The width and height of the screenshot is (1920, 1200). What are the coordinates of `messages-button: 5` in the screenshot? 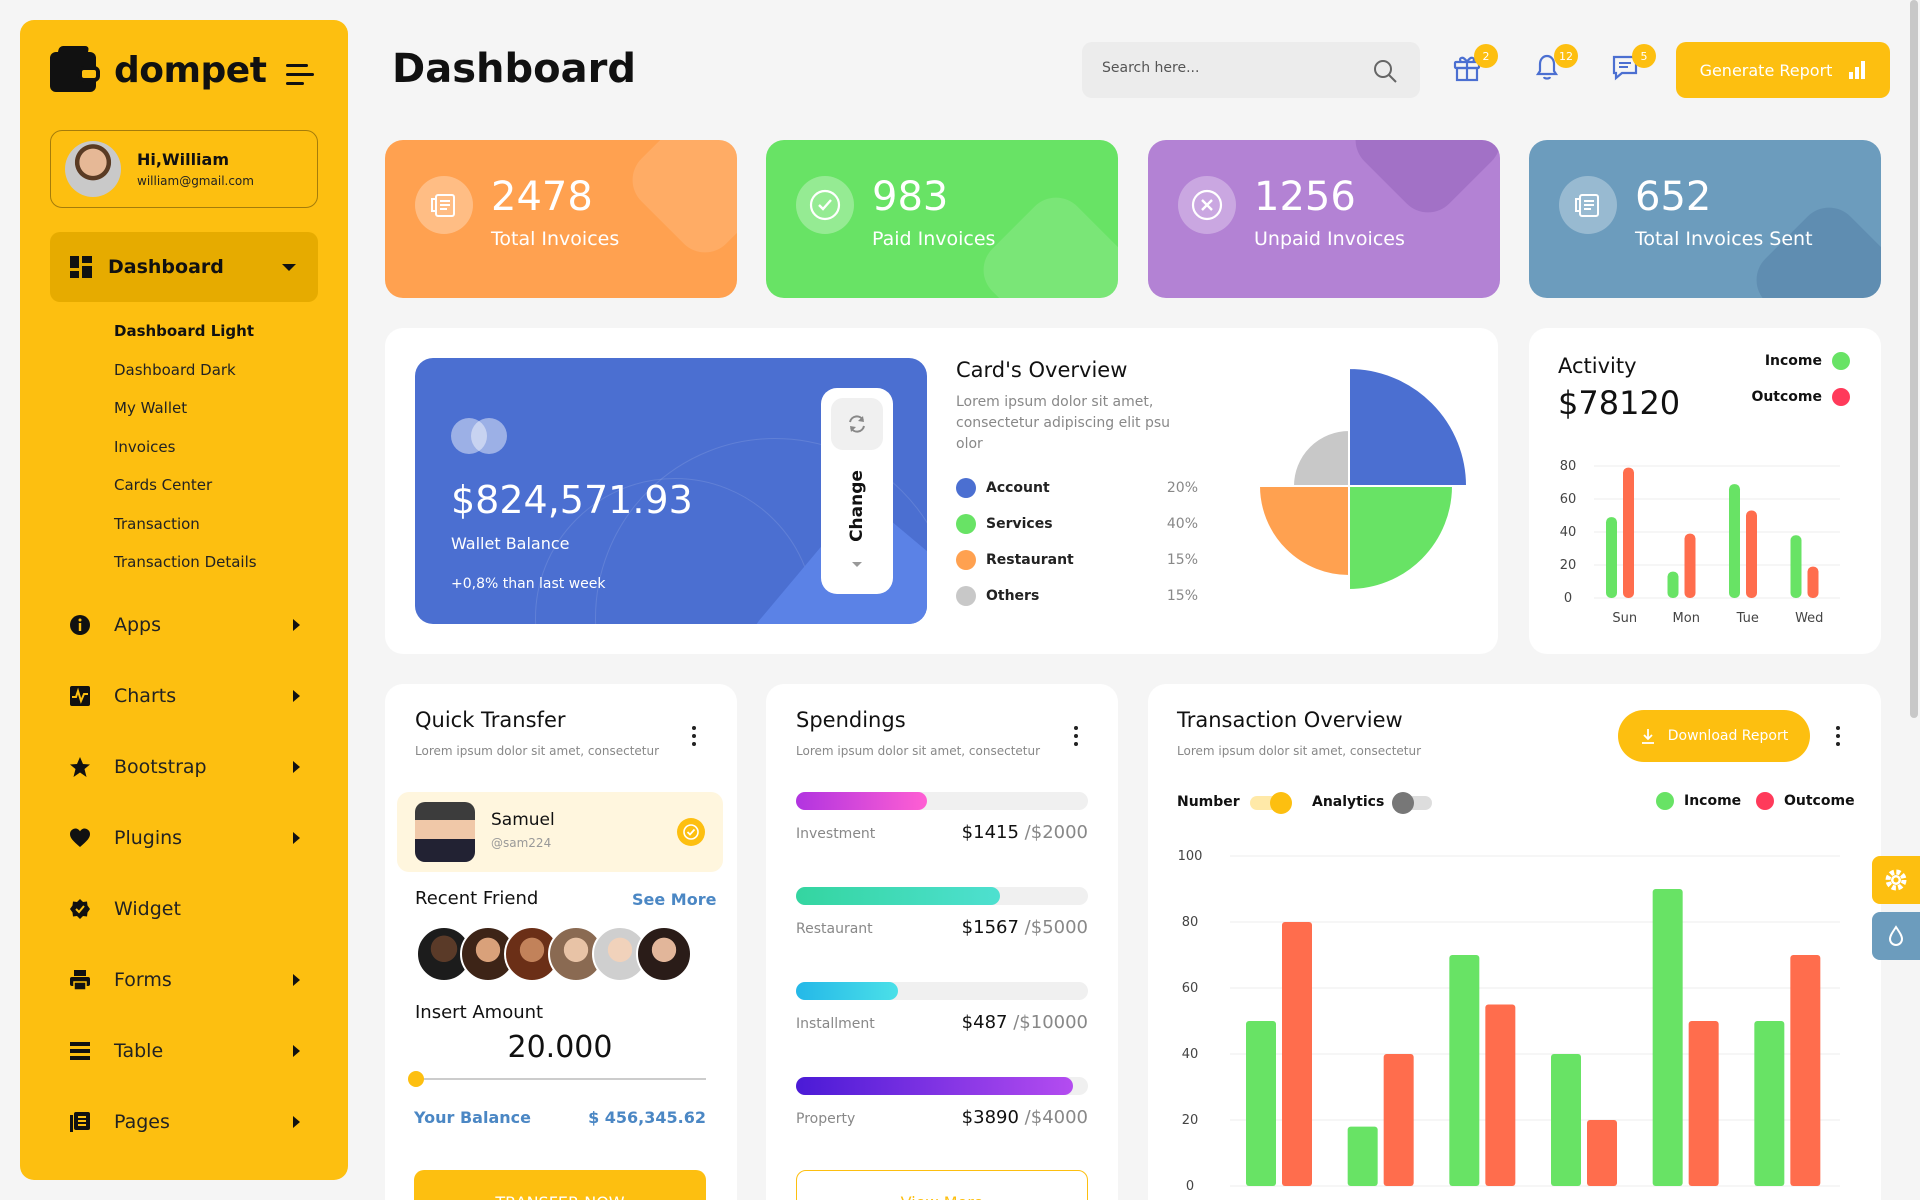 It's located at (1633, 66).